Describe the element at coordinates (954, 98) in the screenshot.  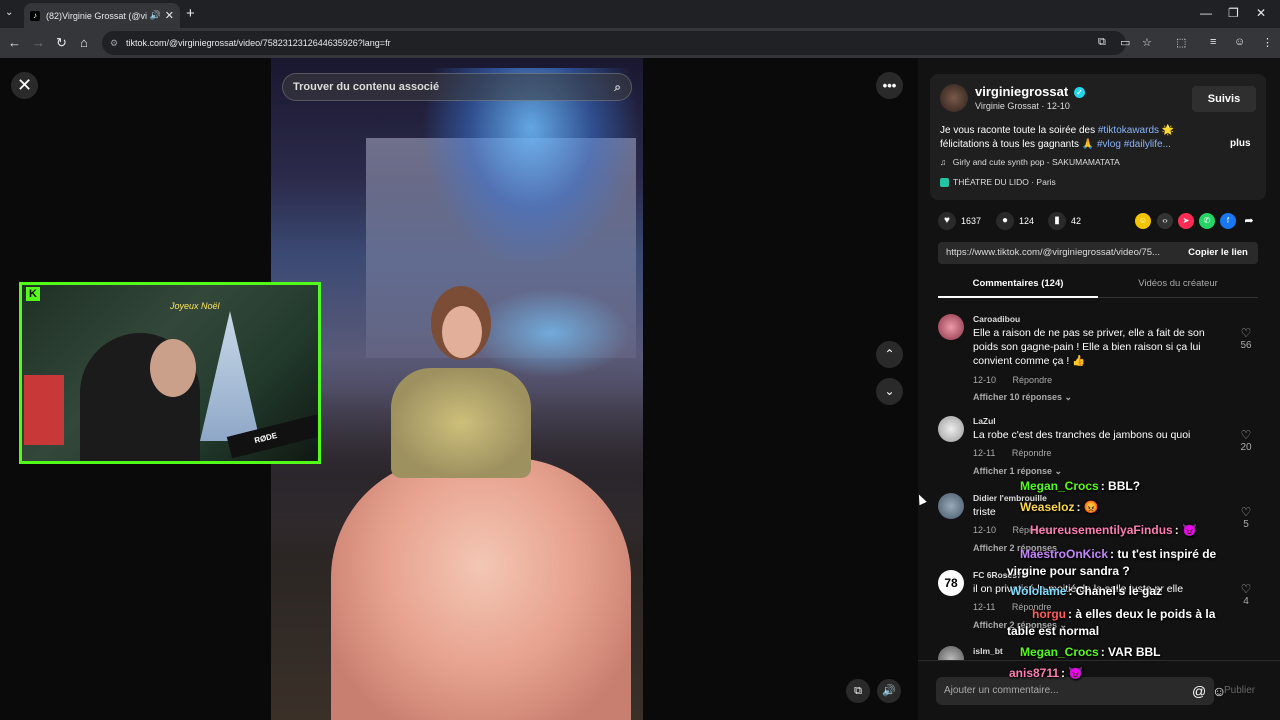
I see `creator-avatar` at that location.